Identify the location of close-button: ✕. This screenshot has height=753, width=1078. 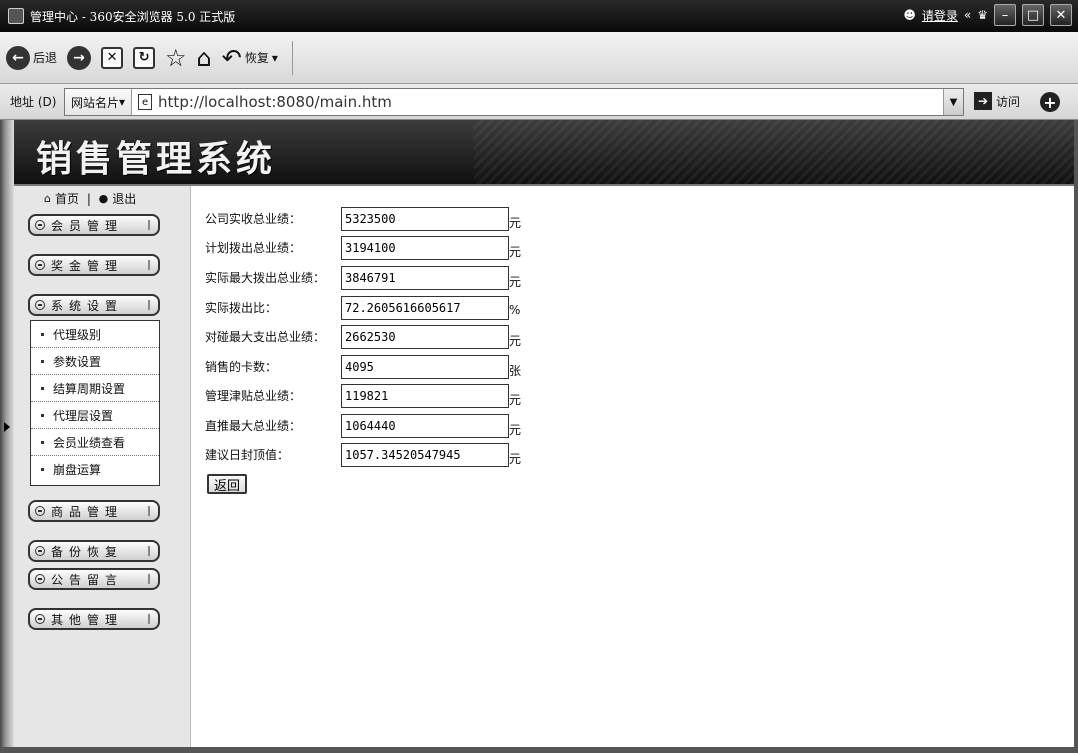
(1061, 15).